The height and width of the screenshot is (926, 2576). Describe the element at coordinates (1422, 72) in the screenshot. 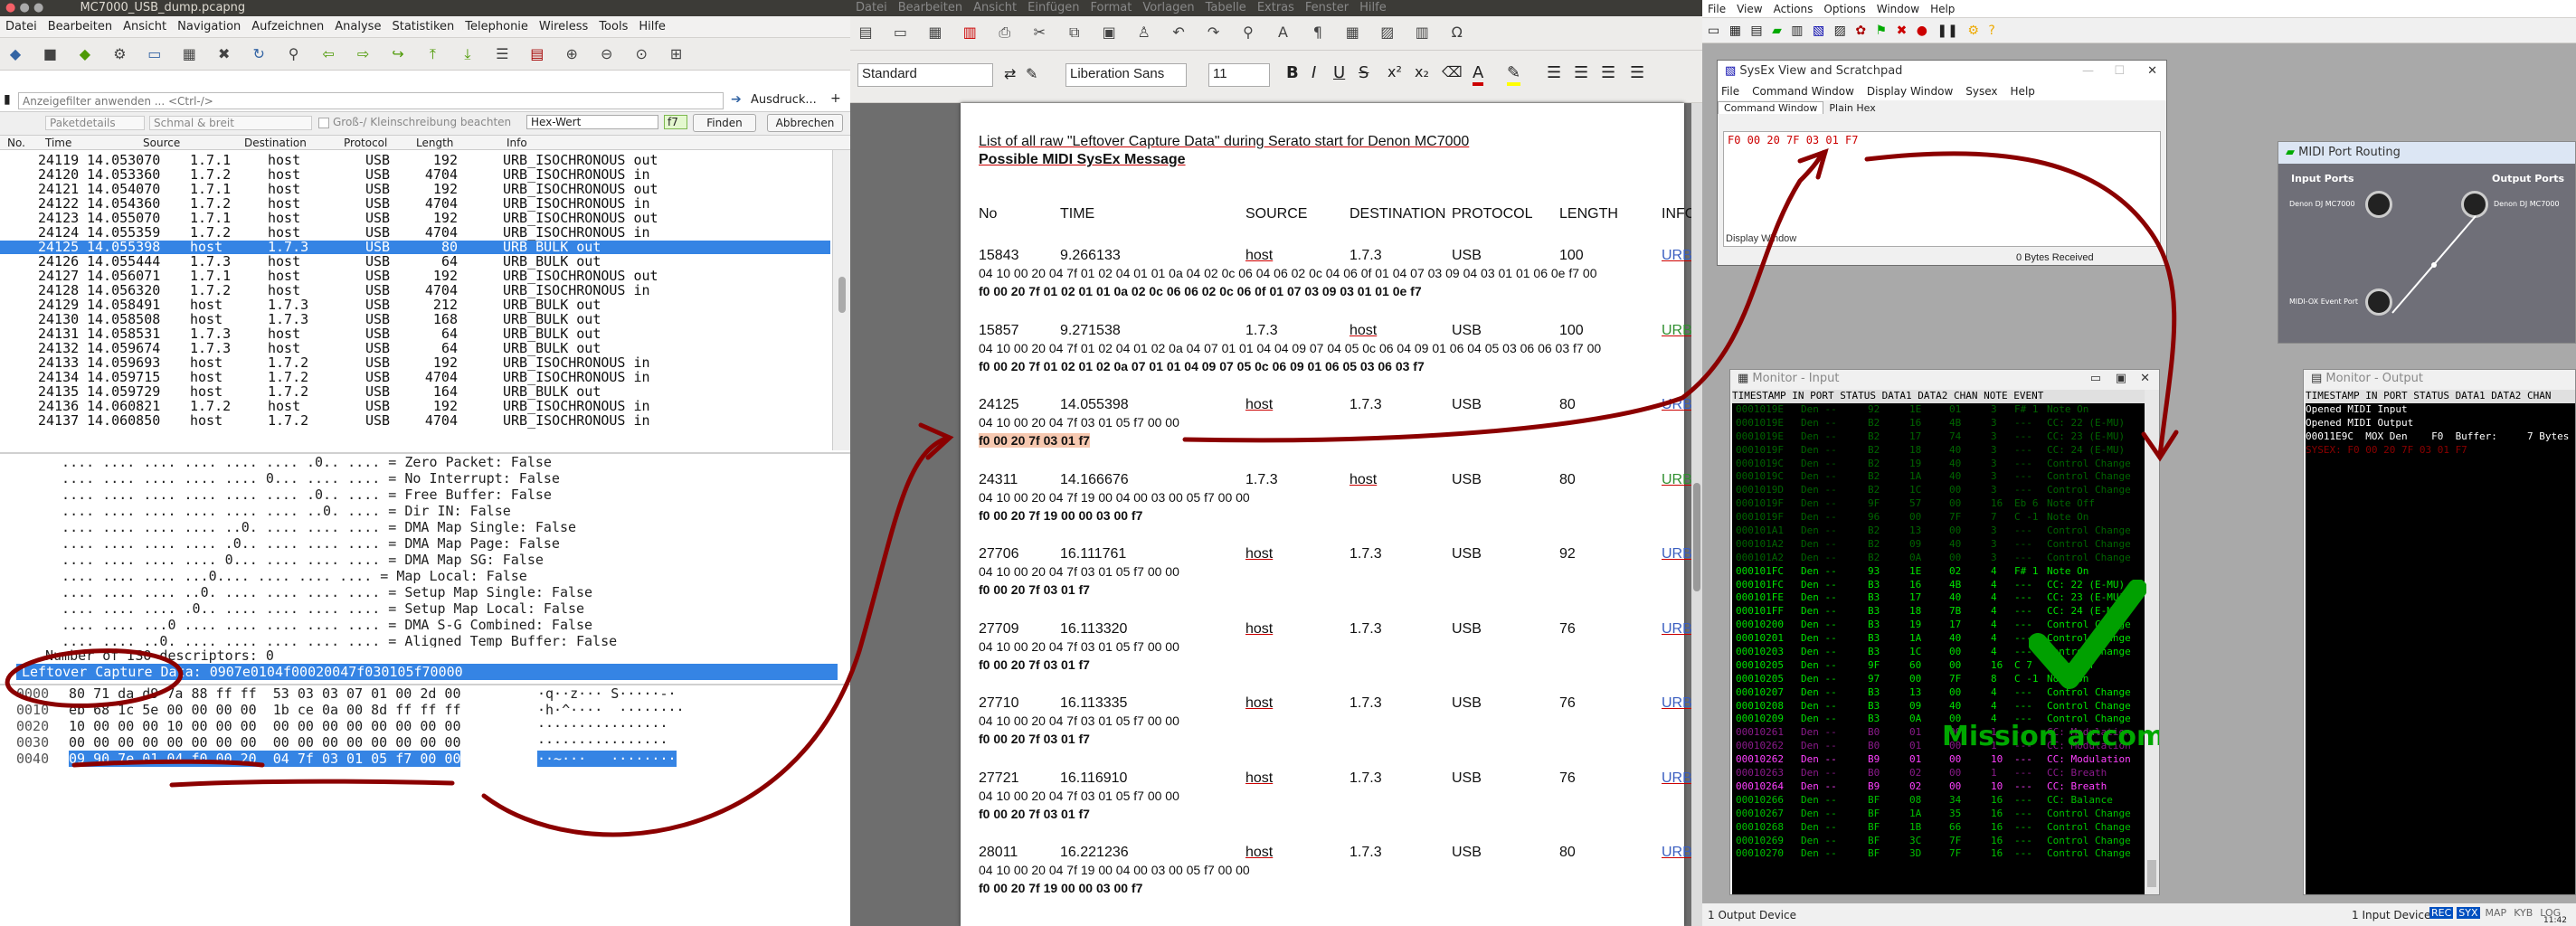

I see `subscript-icon: x₂` at that location.